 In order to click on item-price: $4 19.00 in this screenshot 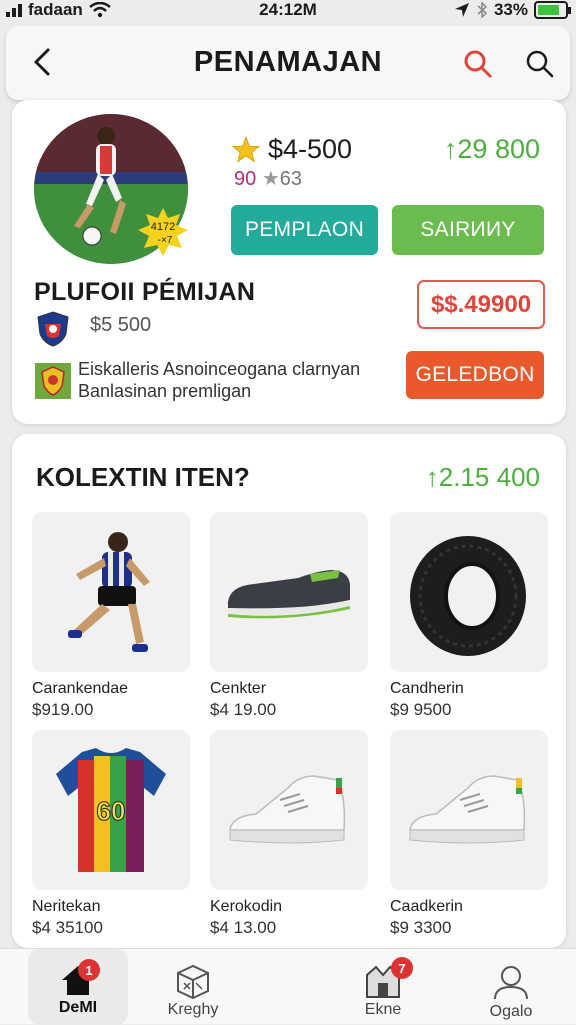, I will do `click(243, 709)`.